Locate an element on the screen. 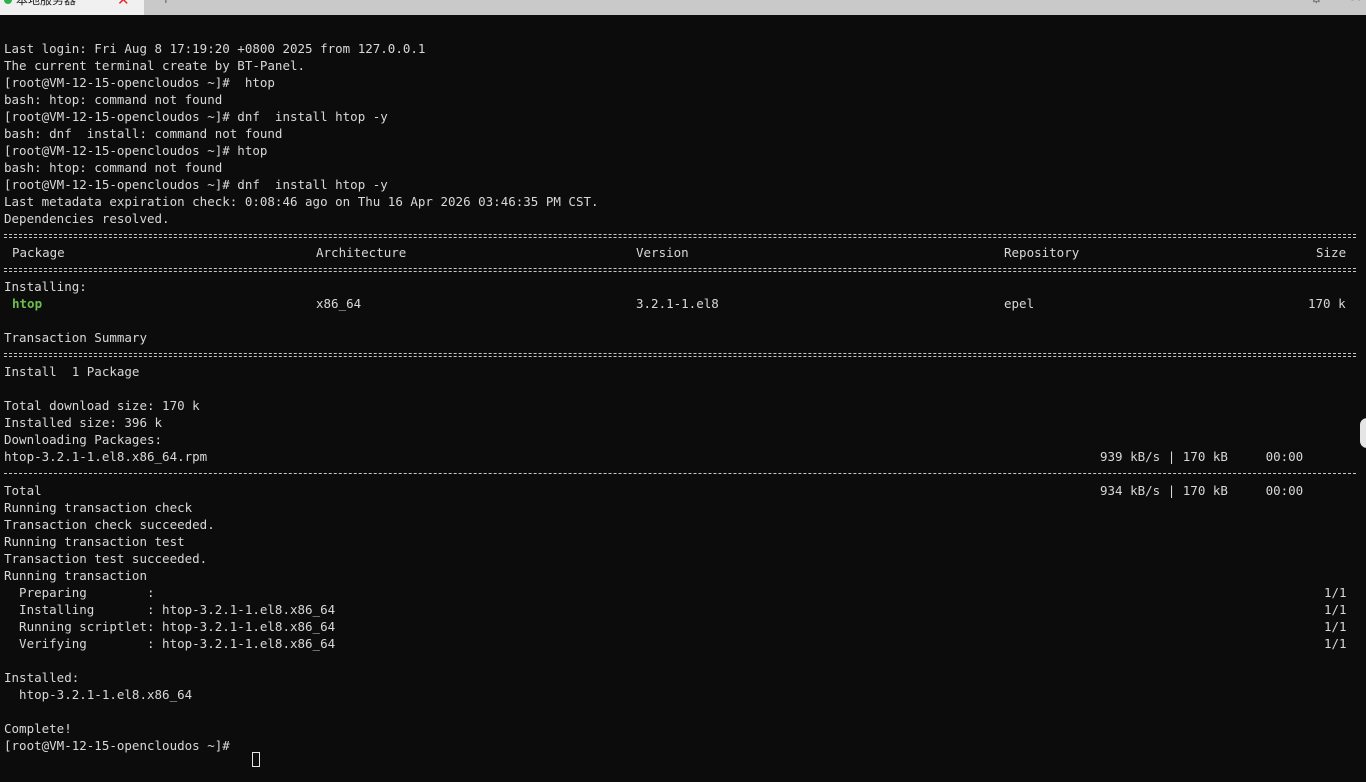  package-repo: epel is located at coordinates (1019, 303).